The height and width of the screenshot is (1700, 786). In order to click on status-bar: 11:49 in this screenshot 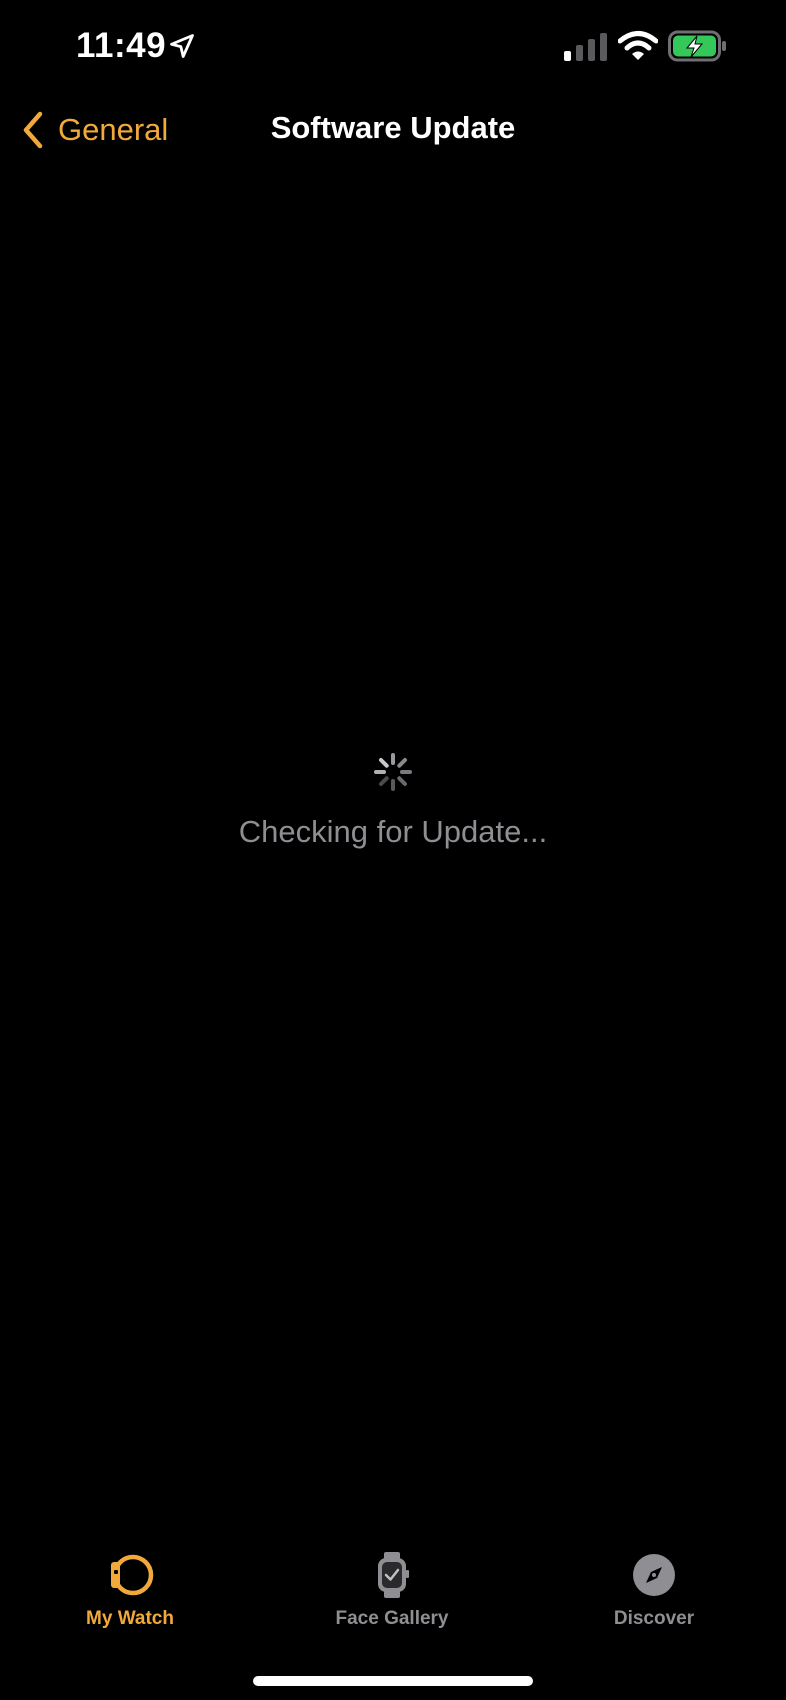, I will do `click(393, 50)`.